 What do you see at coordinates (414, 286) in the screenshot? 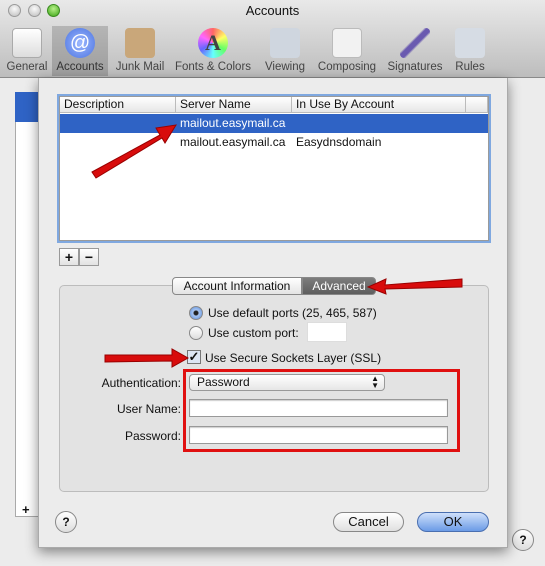
I see `arrow-to-advanced-icon` at bounding box center [414, 286].